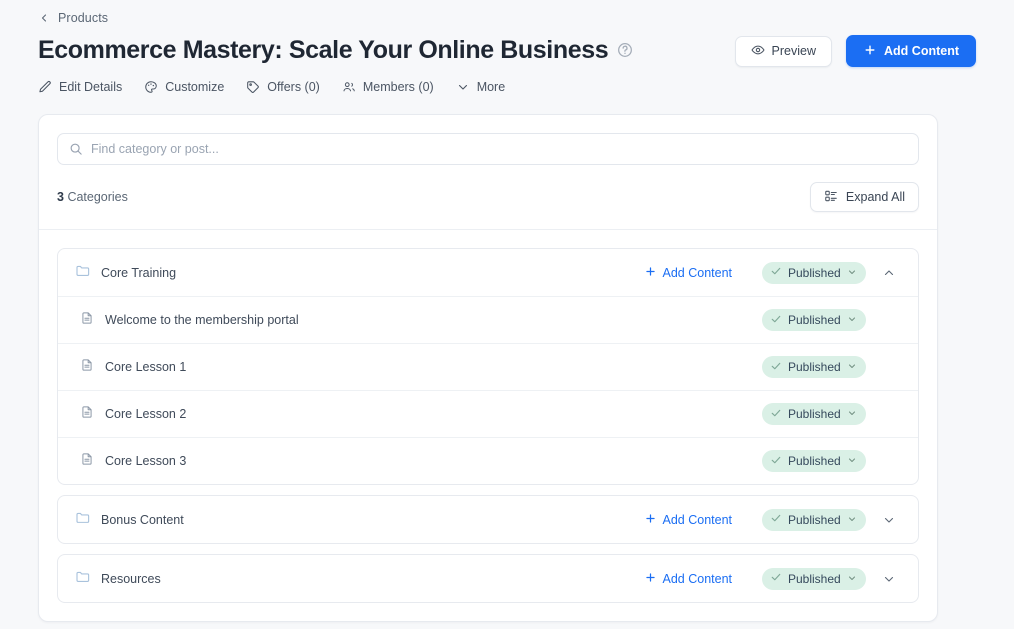  What do you see at coordinates (142, 519) in the screenshot?
I see `category-name: Bonus Content` at bounding box center [142, 519].